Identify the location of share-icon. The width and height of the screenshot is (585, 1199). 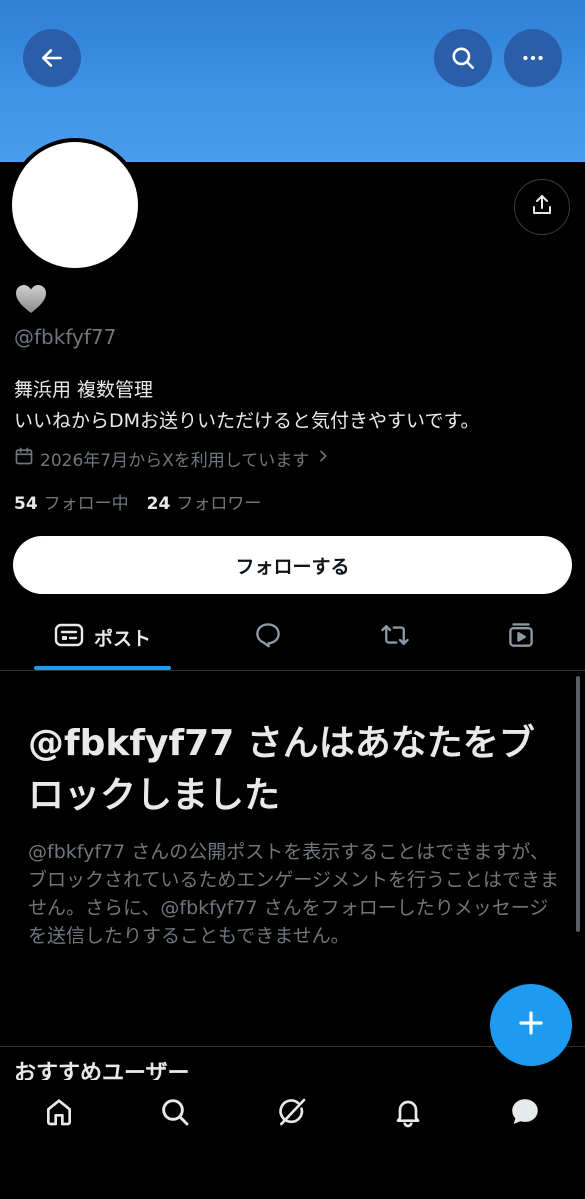
(542, 207).